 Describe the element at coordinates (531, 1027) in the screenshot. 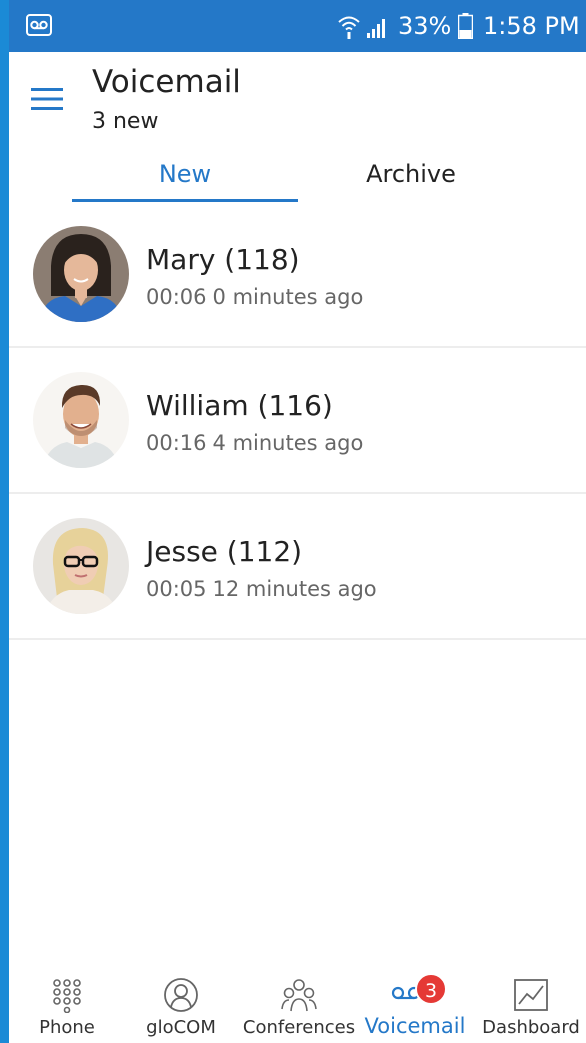

I see `nav-label: Dashboard` at that location.